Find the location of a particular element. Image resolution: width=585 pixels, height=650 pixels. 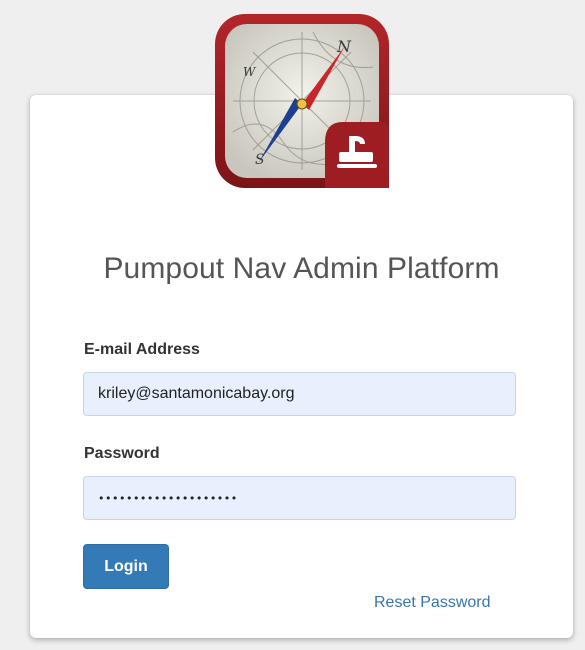

compass-logo-icon: N W S is located at coordinates (302, 101).